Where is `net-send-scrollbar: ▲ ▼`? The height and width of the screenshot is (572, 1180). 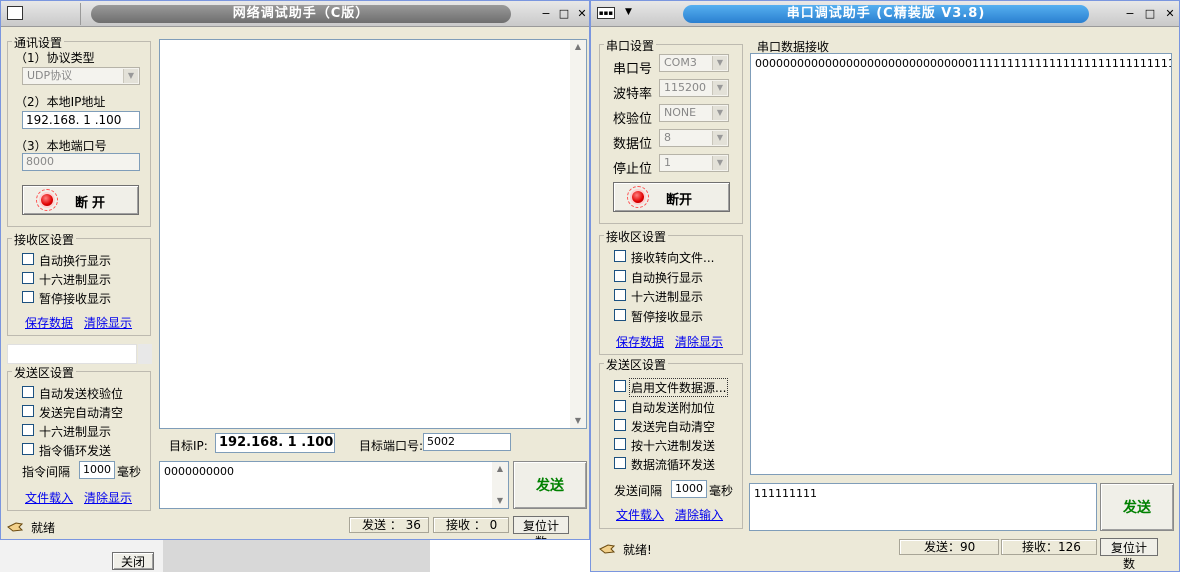
net-send-scrollbar: ▲ ▼ is located at coordinates (500, 485).